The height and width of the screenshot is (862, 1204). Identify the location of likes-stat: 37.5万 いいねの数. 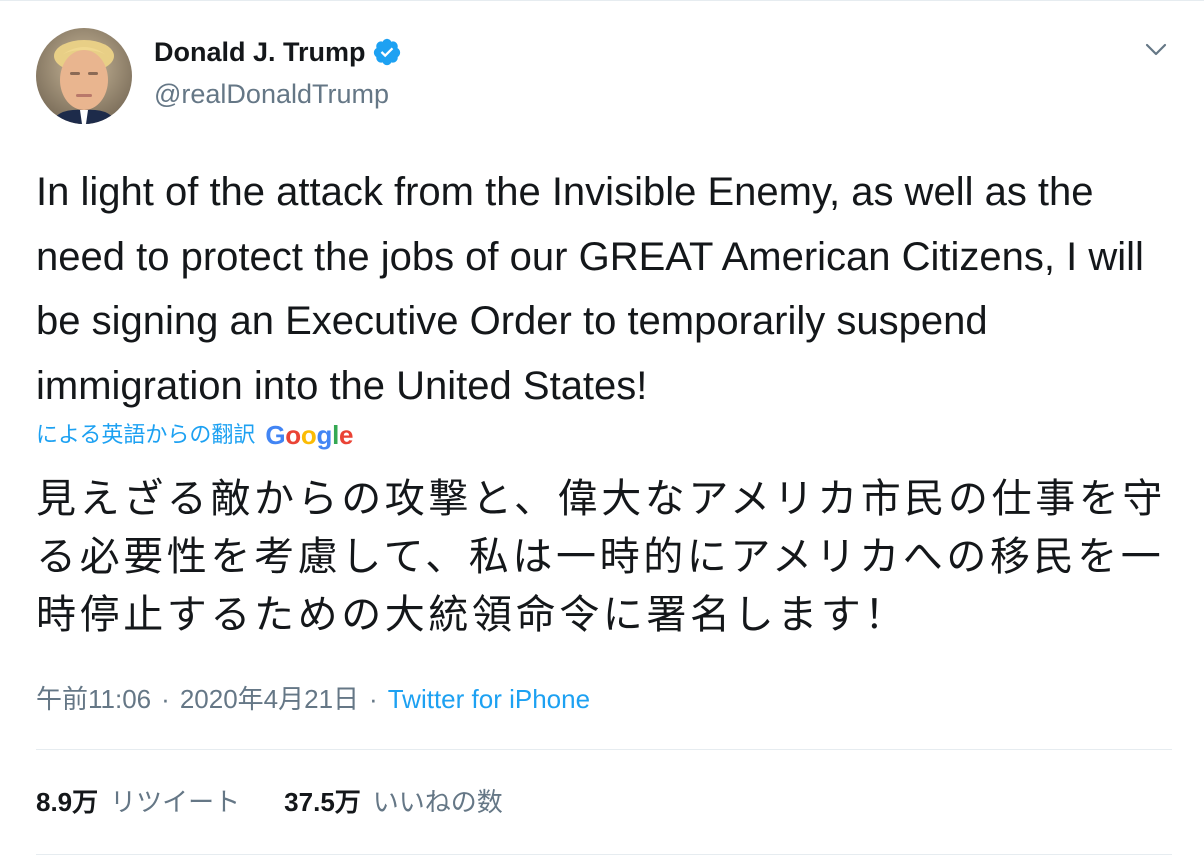
(393, 802).